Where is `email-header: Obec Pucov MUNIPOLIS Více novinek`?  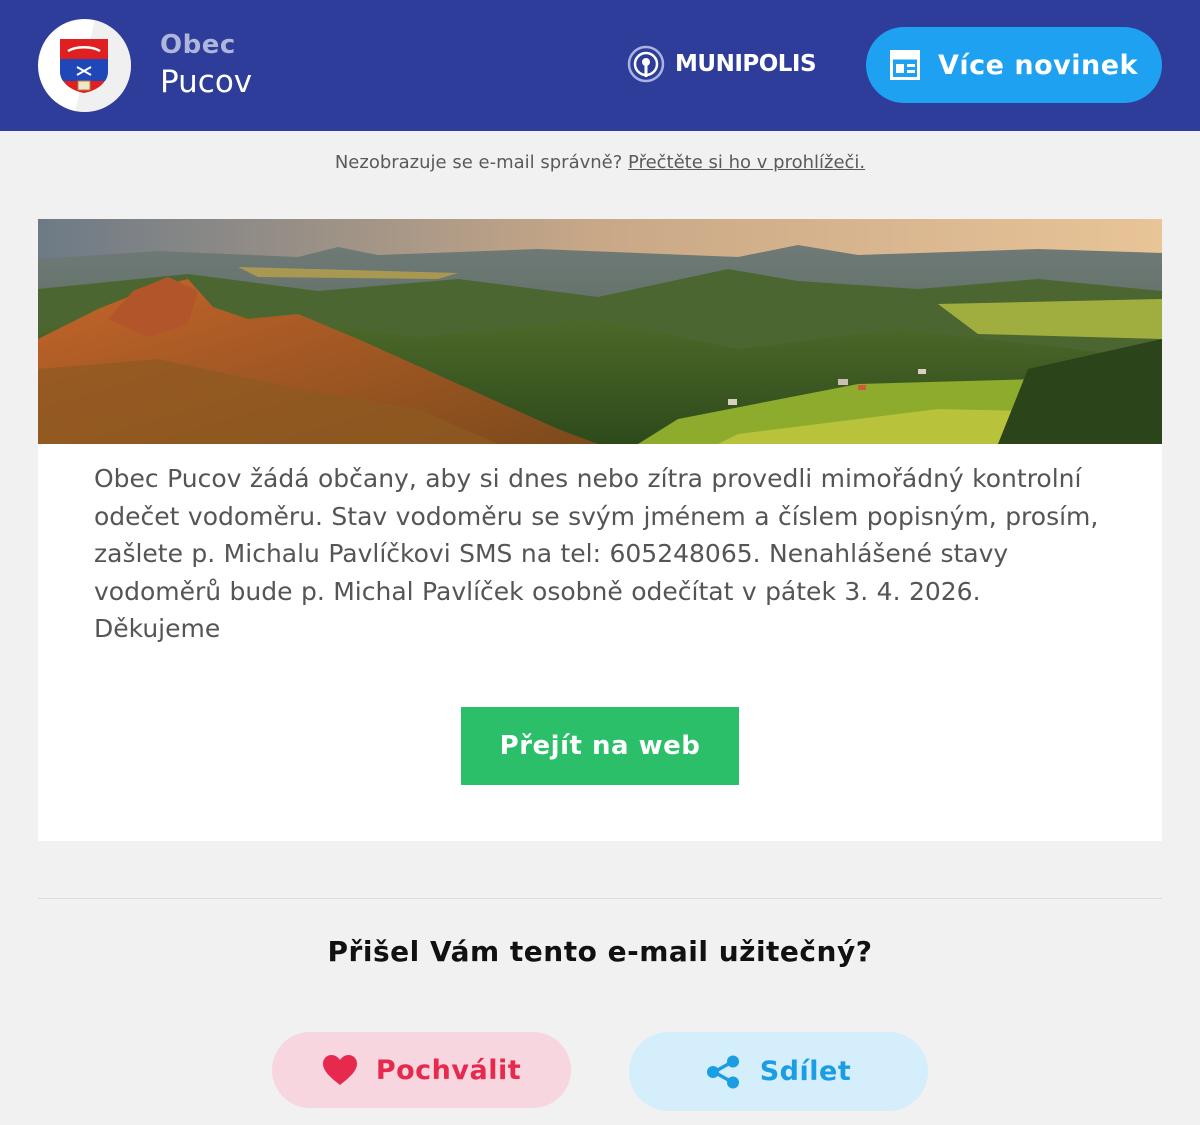 email-header: Obec Pucov MUNIPOLIS Více novinek is located at coordinates (600, 65).